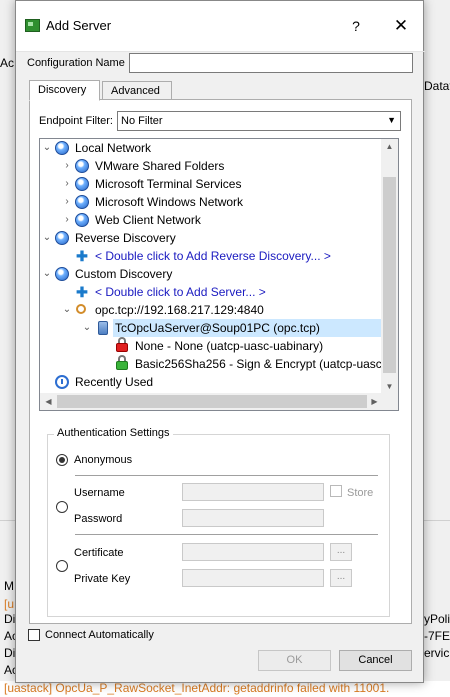  Describe the element at coordinates (168, 184) in the screenshot. I see `tree-item-label: Microsoft Terminal Services` at that location.